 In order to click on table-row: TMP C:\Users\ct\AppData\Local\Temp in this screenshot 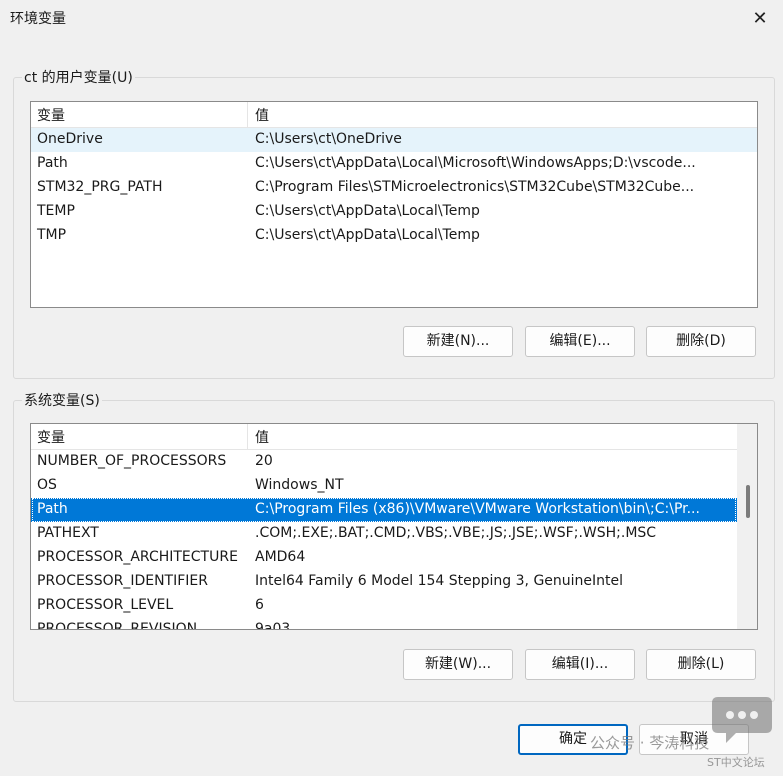, I will do `click(394, 236)`.